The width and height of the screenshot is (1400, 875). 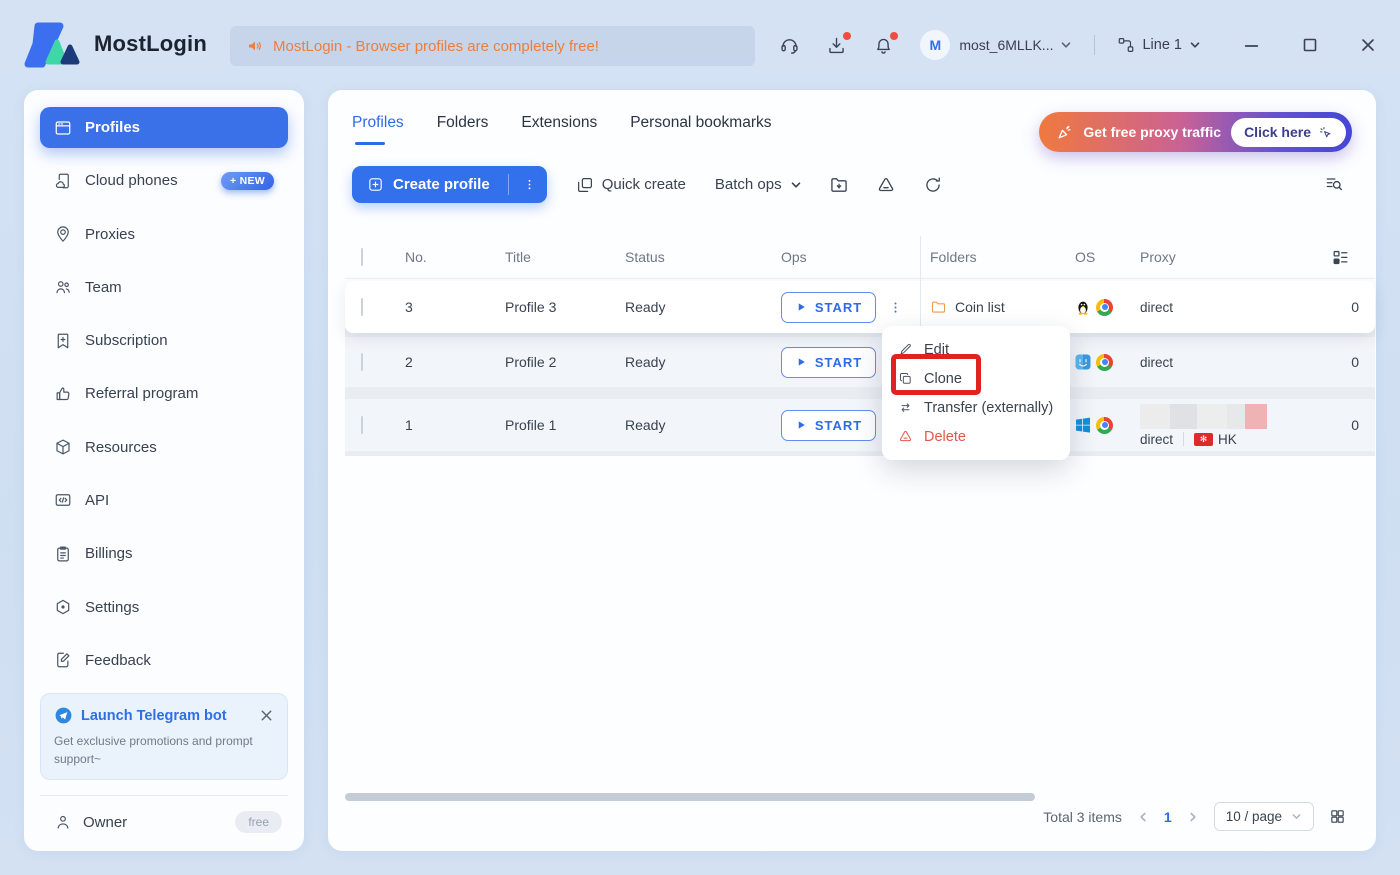 What do you see at coordinates (164, 660) in the screenshot?
I see `sidebar-item-feedback: Feedback` at bounding box center [164, 660].